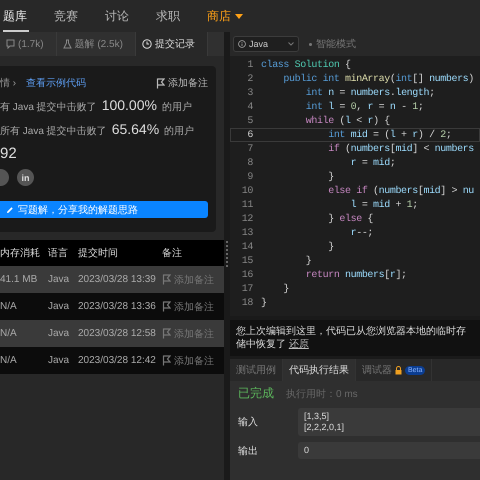  What do you see at coordinates (250, 177) in the screenshot?
I see `line-number: 9` at bounding box center [250, 177].